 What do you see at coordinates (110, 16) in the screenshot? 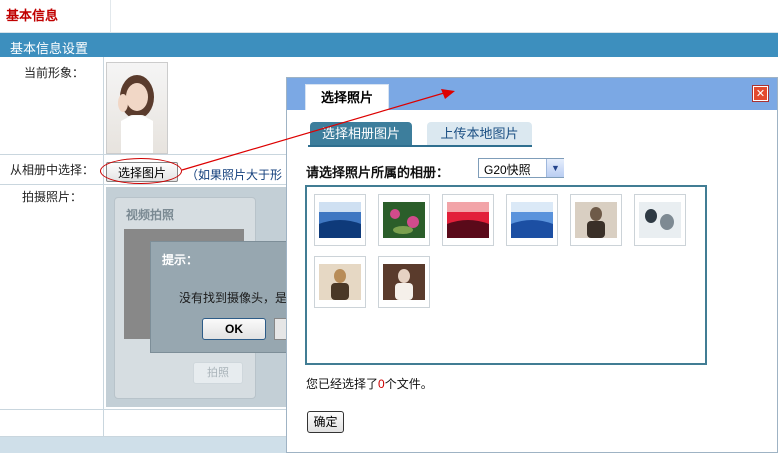
I see `title-divider` at bounding box center [110, 16].